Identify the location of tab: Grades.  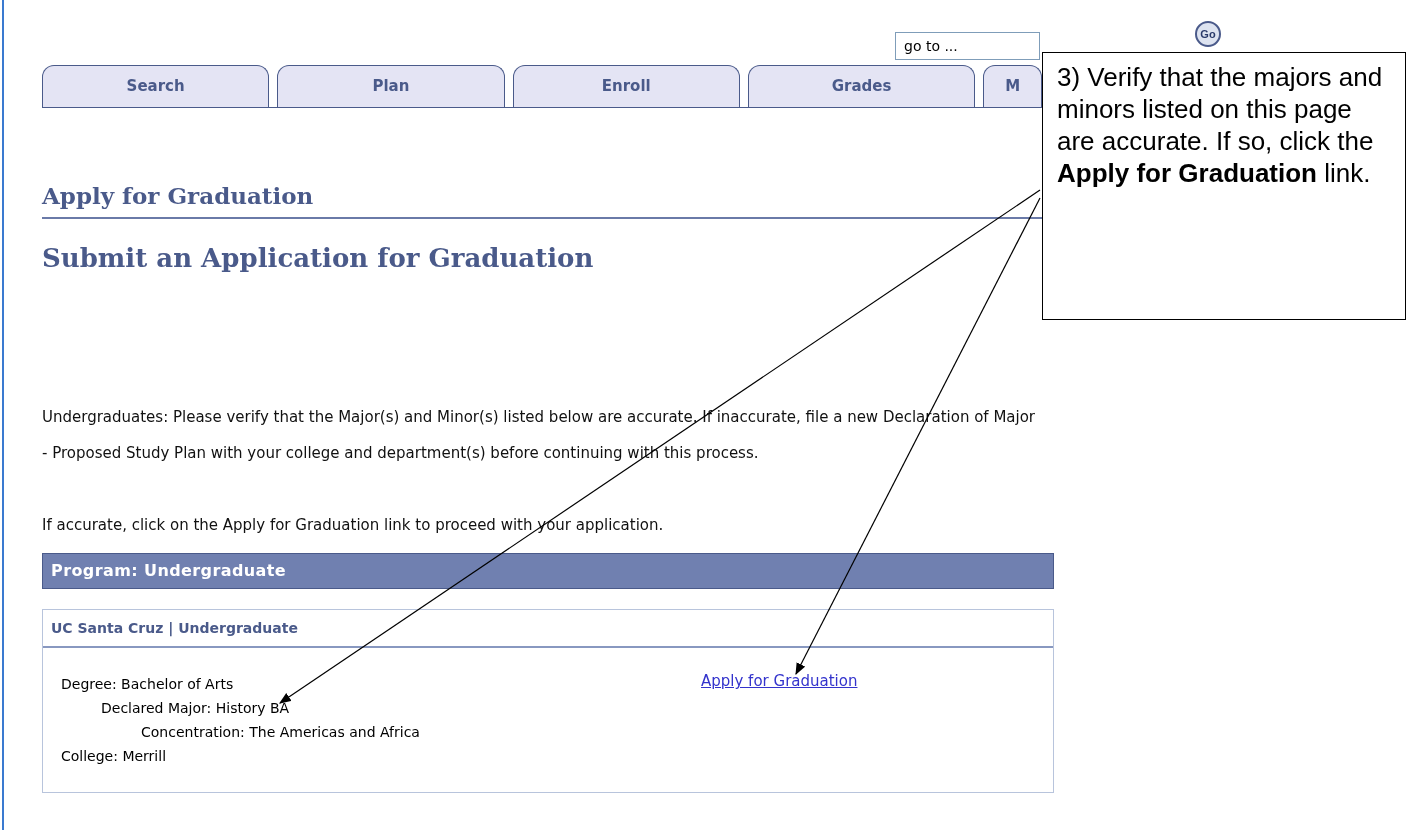
(861, 86).